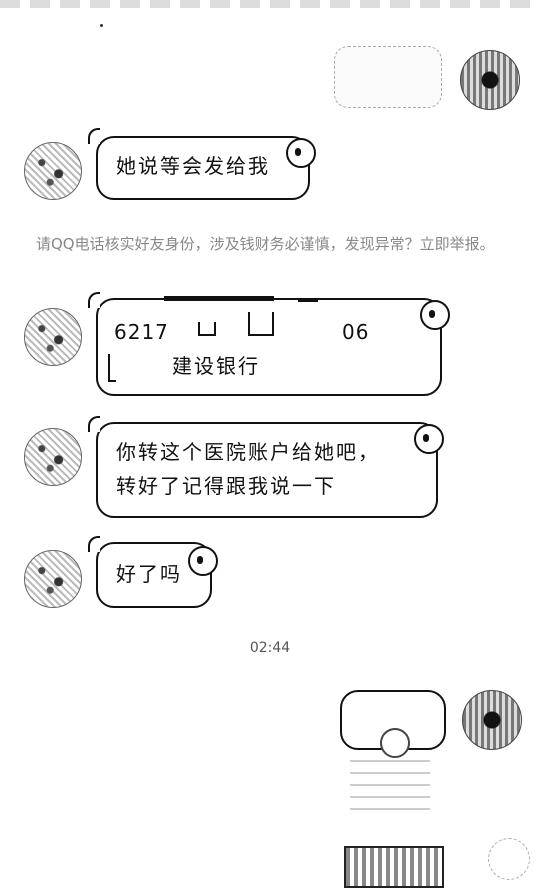 Image resolution: width=540 pixels, height=888 pixels. Describe the element at coordinates (101, 25) in the screenshot. I see `stray-dot` at that location.